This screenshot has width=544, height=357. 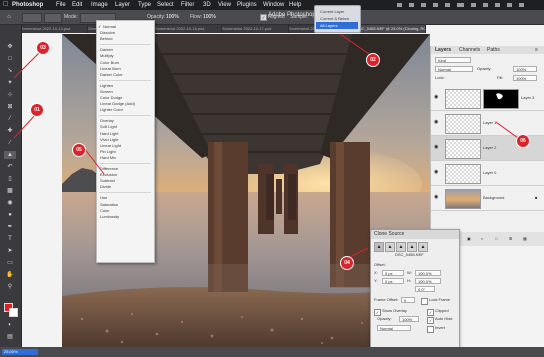 What do you see at coordinates (37, 110) in the screenshot?
I see `callout-marker-01: 01` at bounding box center [37, 110].